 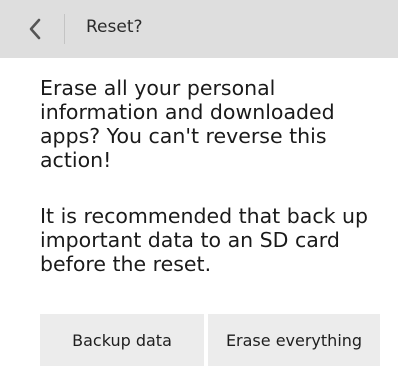 I want to click on title-divider, so click(x=64, y=29).